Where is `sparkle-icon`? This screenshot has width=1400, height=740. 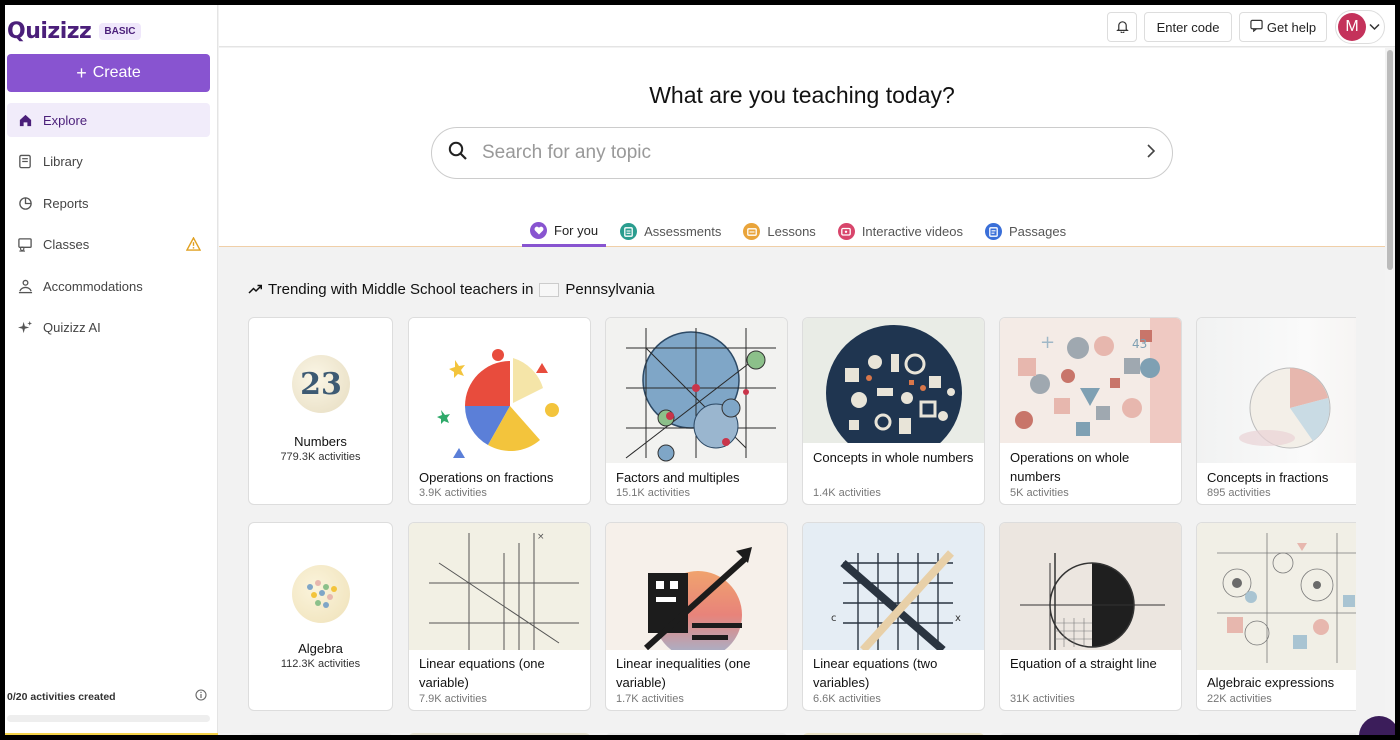 sparkle-icon is located at coordinates (25, 328).